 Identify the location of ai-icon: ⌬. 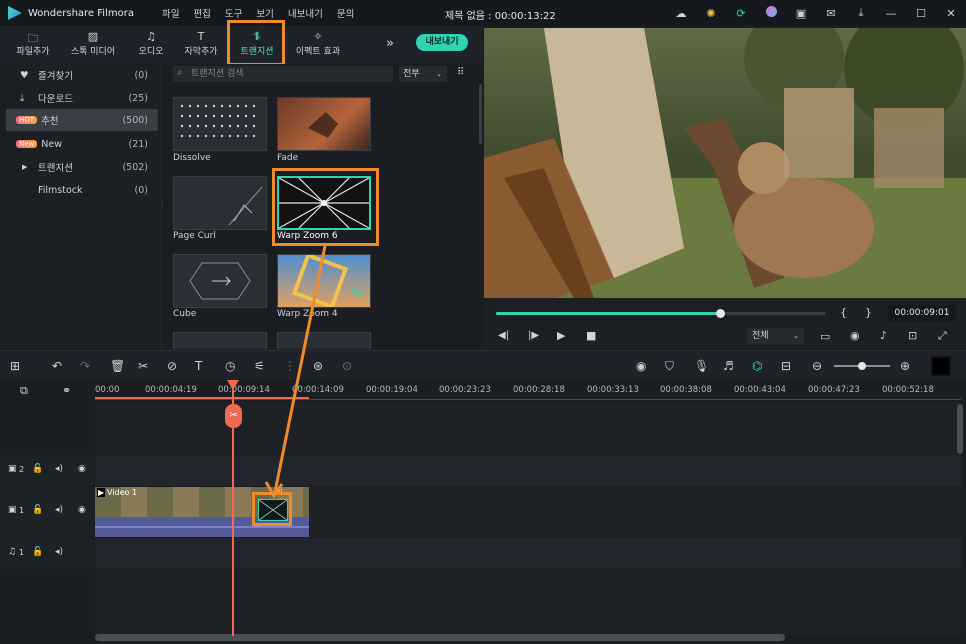
(757, 366).